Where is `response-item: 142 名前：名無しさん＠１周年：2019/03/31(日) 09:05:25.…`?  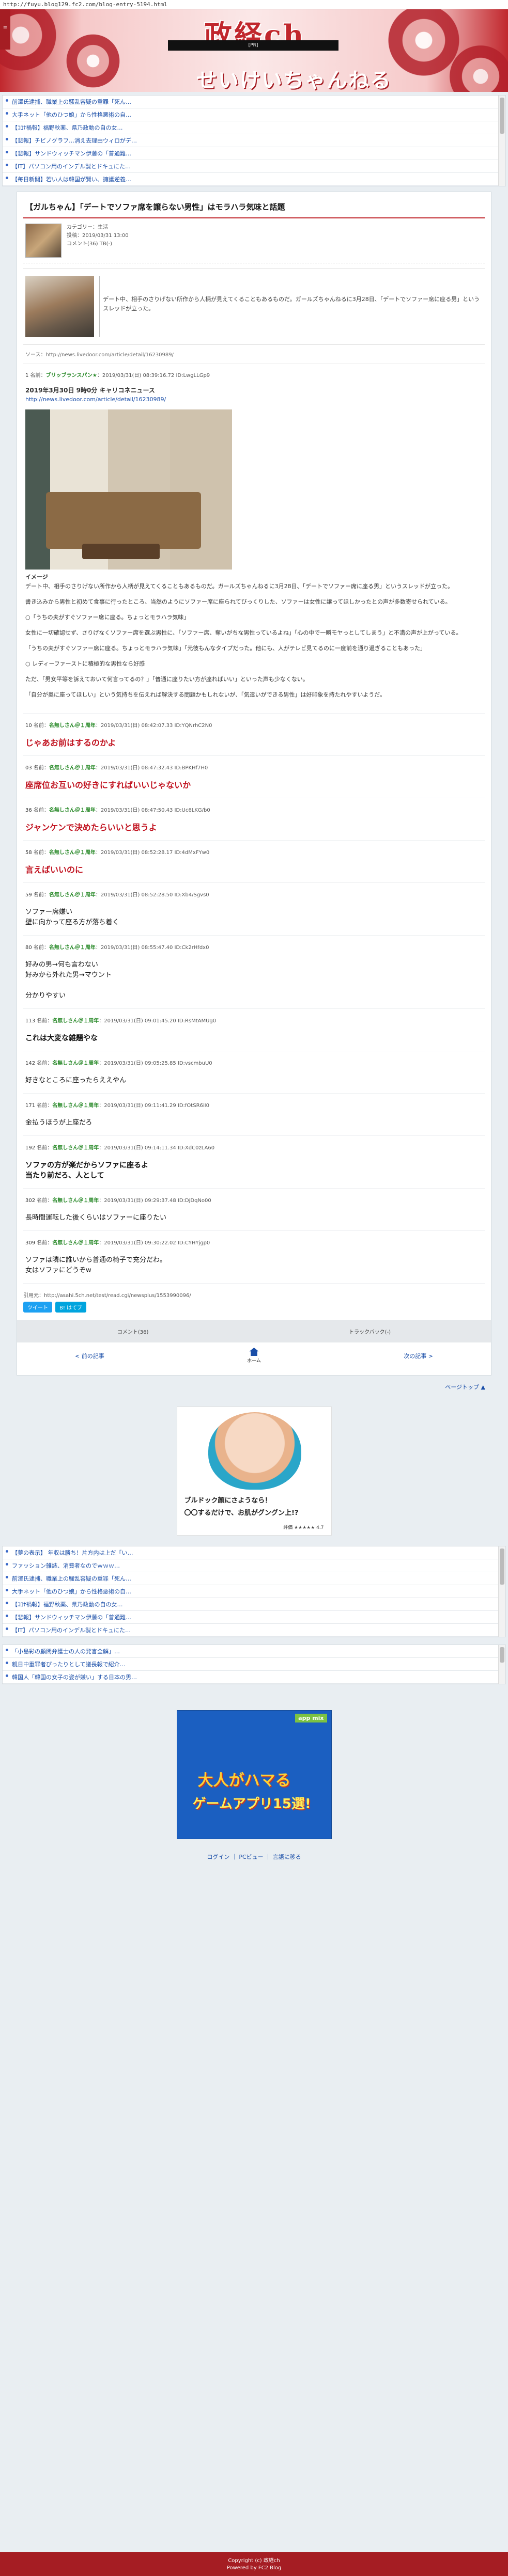 response-item: 142 名前：名無しさん＠１周年：2019/03/31(日) 09:05:25.… is located at coordinates (254, 1072).